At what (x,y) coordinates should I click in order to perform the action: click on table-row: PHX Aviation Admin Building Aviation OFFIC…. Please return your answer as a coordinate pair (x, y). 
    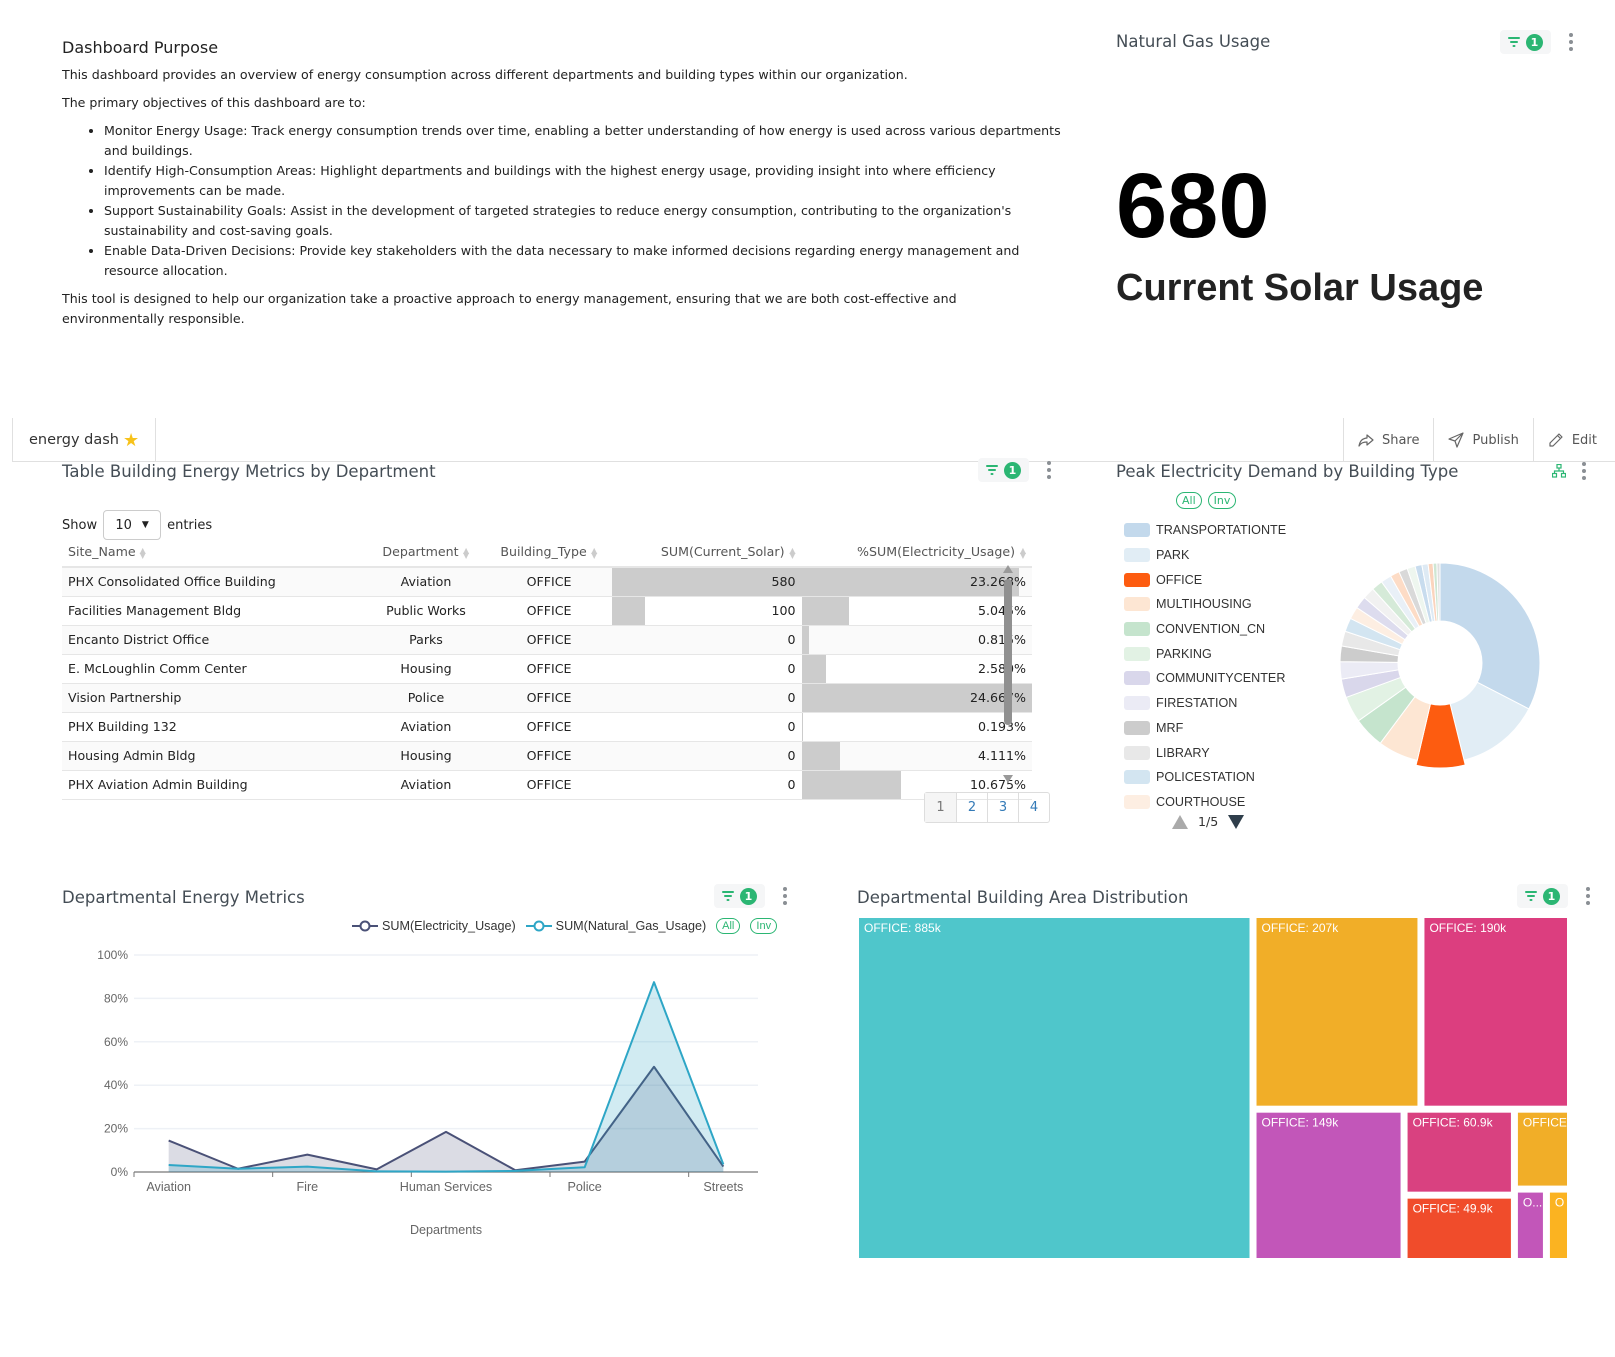
    Looking at the image, I should click on (547, 785).